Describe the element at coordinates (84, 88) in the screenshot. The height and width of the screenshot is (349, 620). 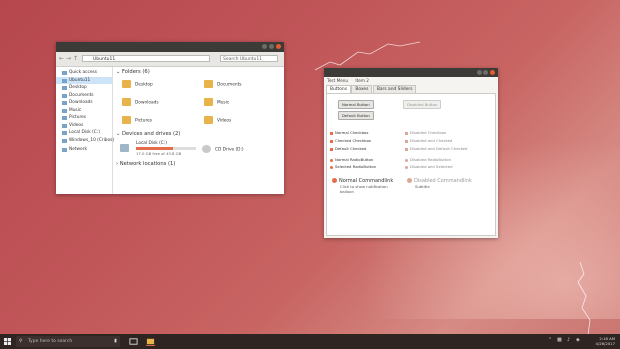
I see `sidebar-item-desktop: Desktop` at that location.